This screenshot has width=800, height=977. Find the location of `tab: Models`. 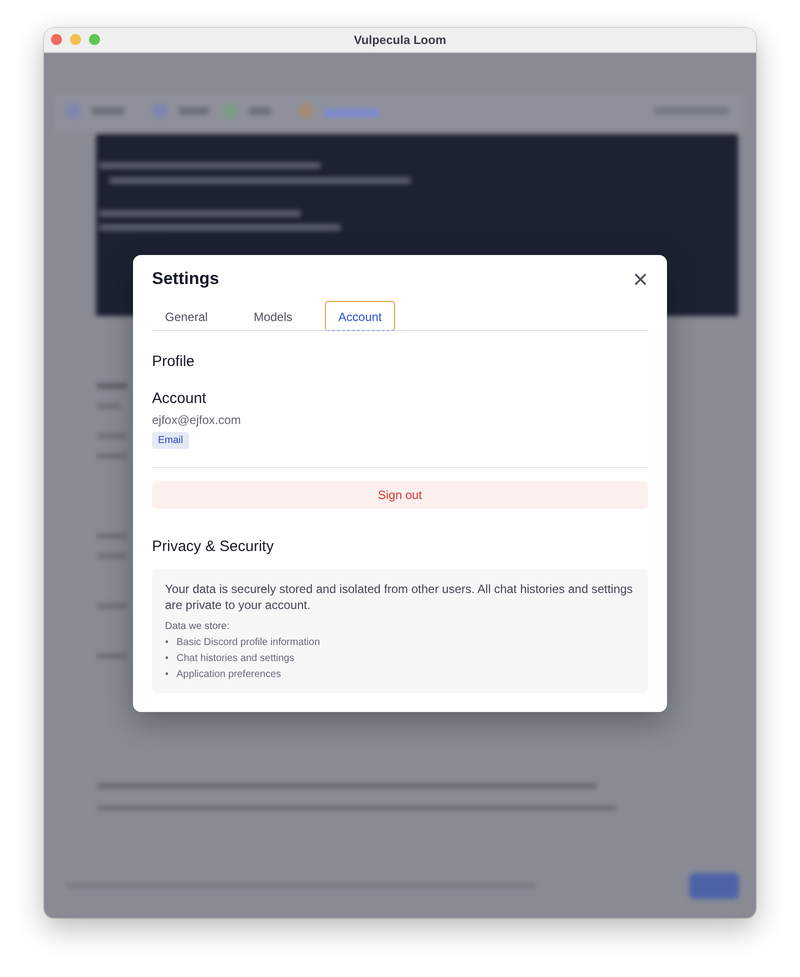

tab: Models is located at coordinates (273, 316).